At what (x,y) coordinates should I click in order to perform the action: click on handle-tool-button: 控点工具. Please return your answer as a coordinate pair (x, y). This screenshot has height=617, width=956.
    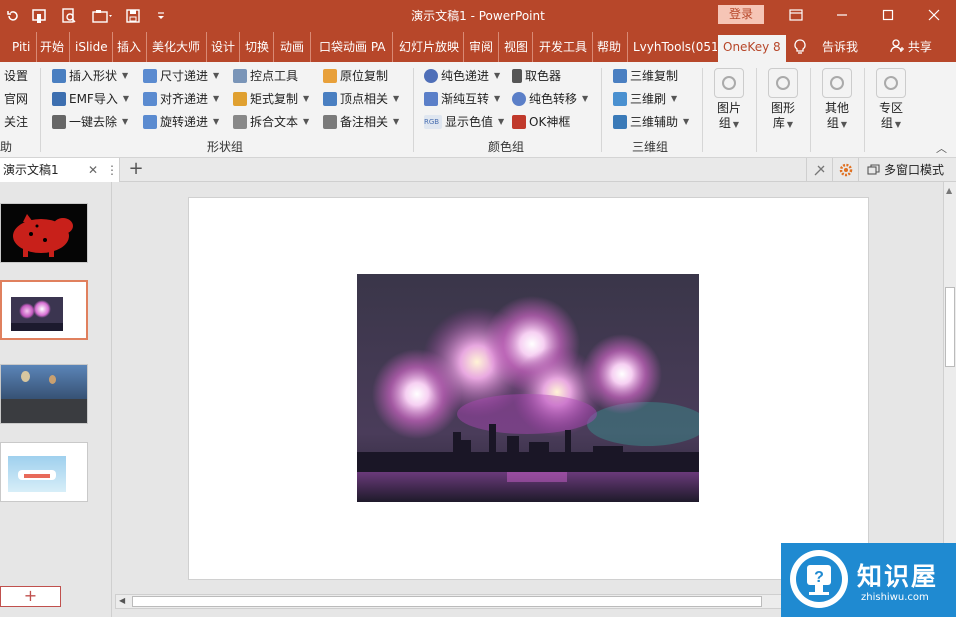
    Looking at the image, I should click on (265, 76).